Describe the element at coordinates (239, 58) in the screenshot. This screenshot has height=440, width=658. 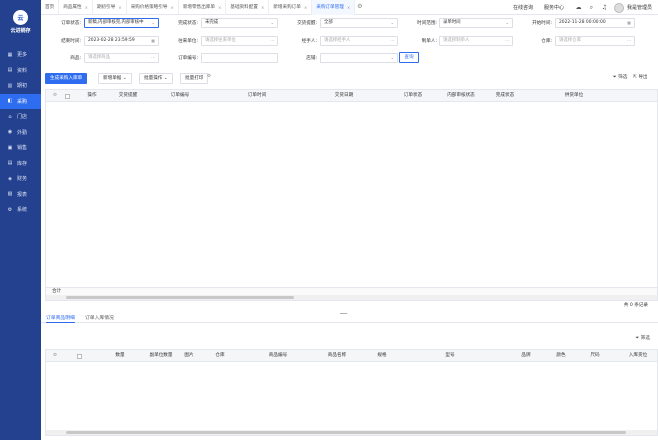
I see `order-no-input` at that location.